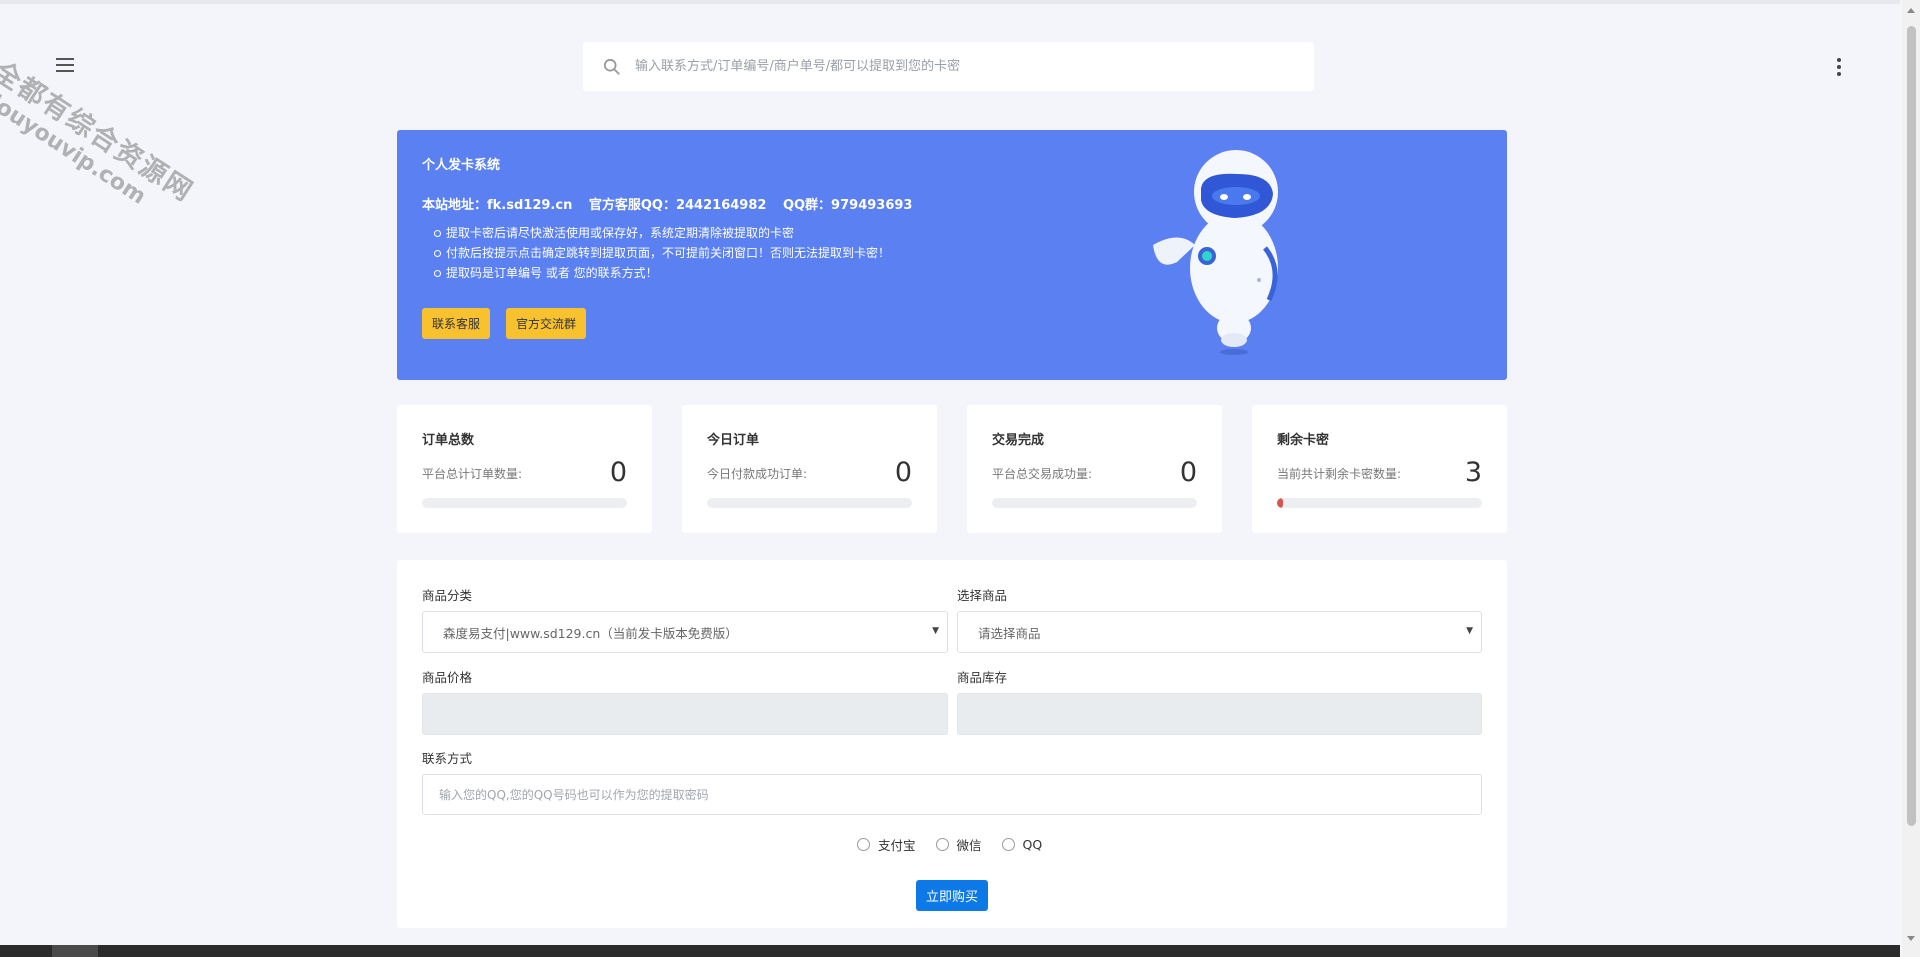 The image size is (1920, 957). What do you see at coordinates (950, 2) in the screenshot?
I see `top-border` at bounding box center [950, 2].